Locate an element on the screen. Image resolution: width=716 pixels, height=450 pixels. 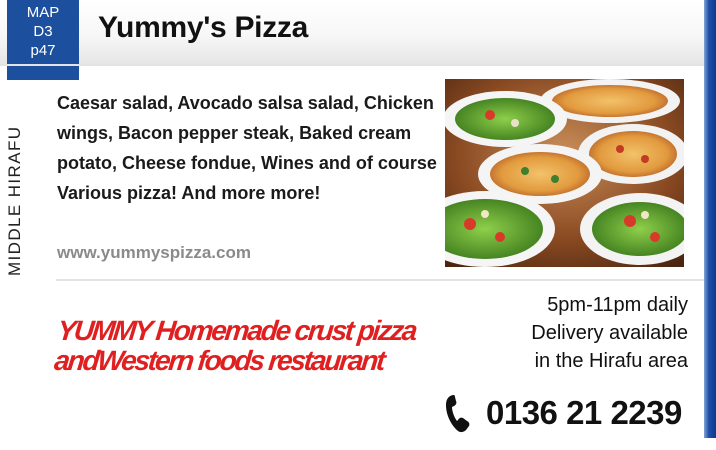
map-page: p47 is located at coordinates (43, 50).